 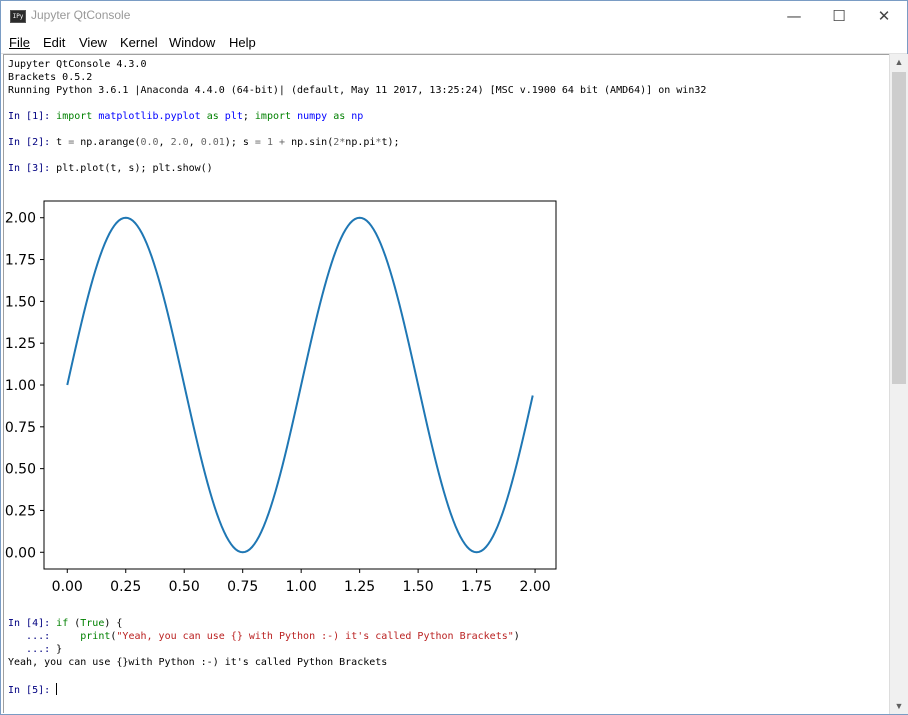 I want to click on close-icon: ✕, so click(x=884, y=16).